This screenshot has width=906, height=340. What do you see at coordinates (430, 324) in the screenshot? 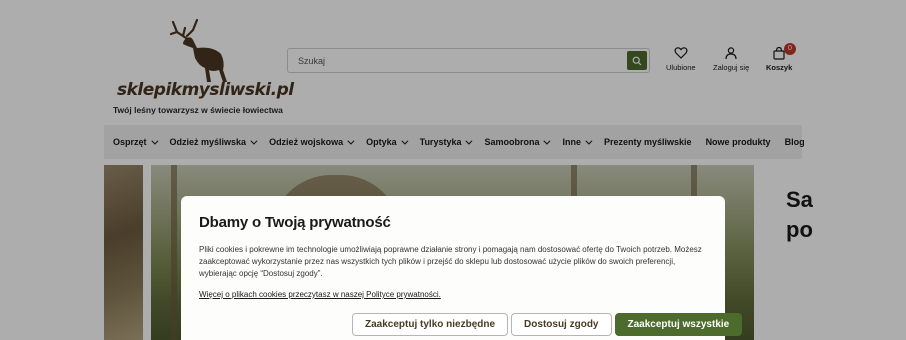
I see `accept-necessary-button: Zaakceptuj tylko niezbędne` at bounding box center [430, 324].